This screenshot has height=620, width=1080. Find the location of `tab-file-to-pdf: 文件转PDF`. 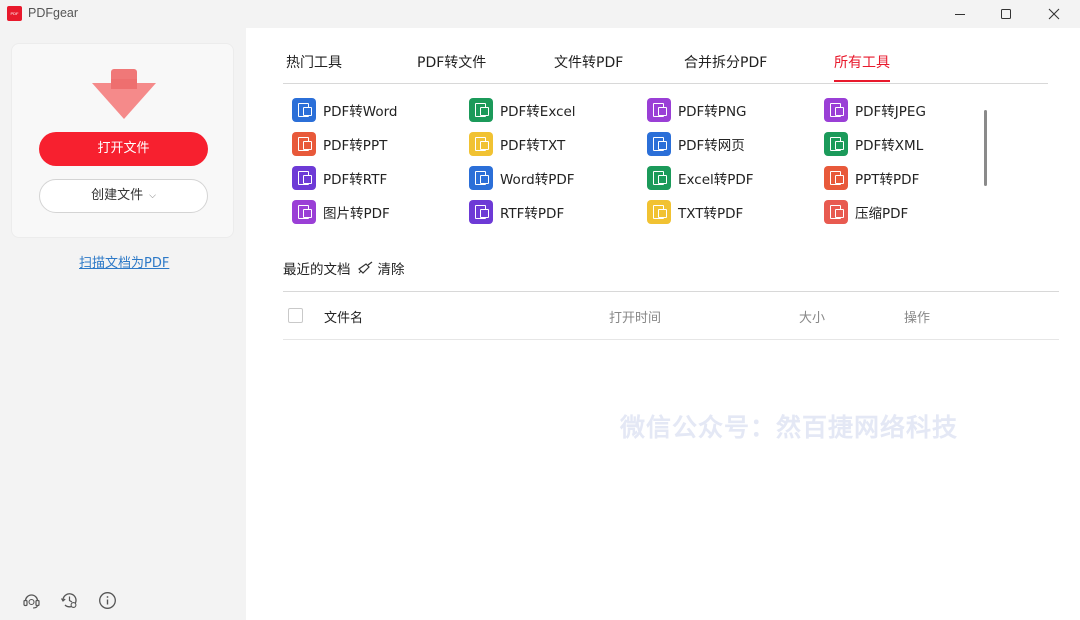

tab-file-to-pdf: 文件转PDF is located at coordinates (588, 62).